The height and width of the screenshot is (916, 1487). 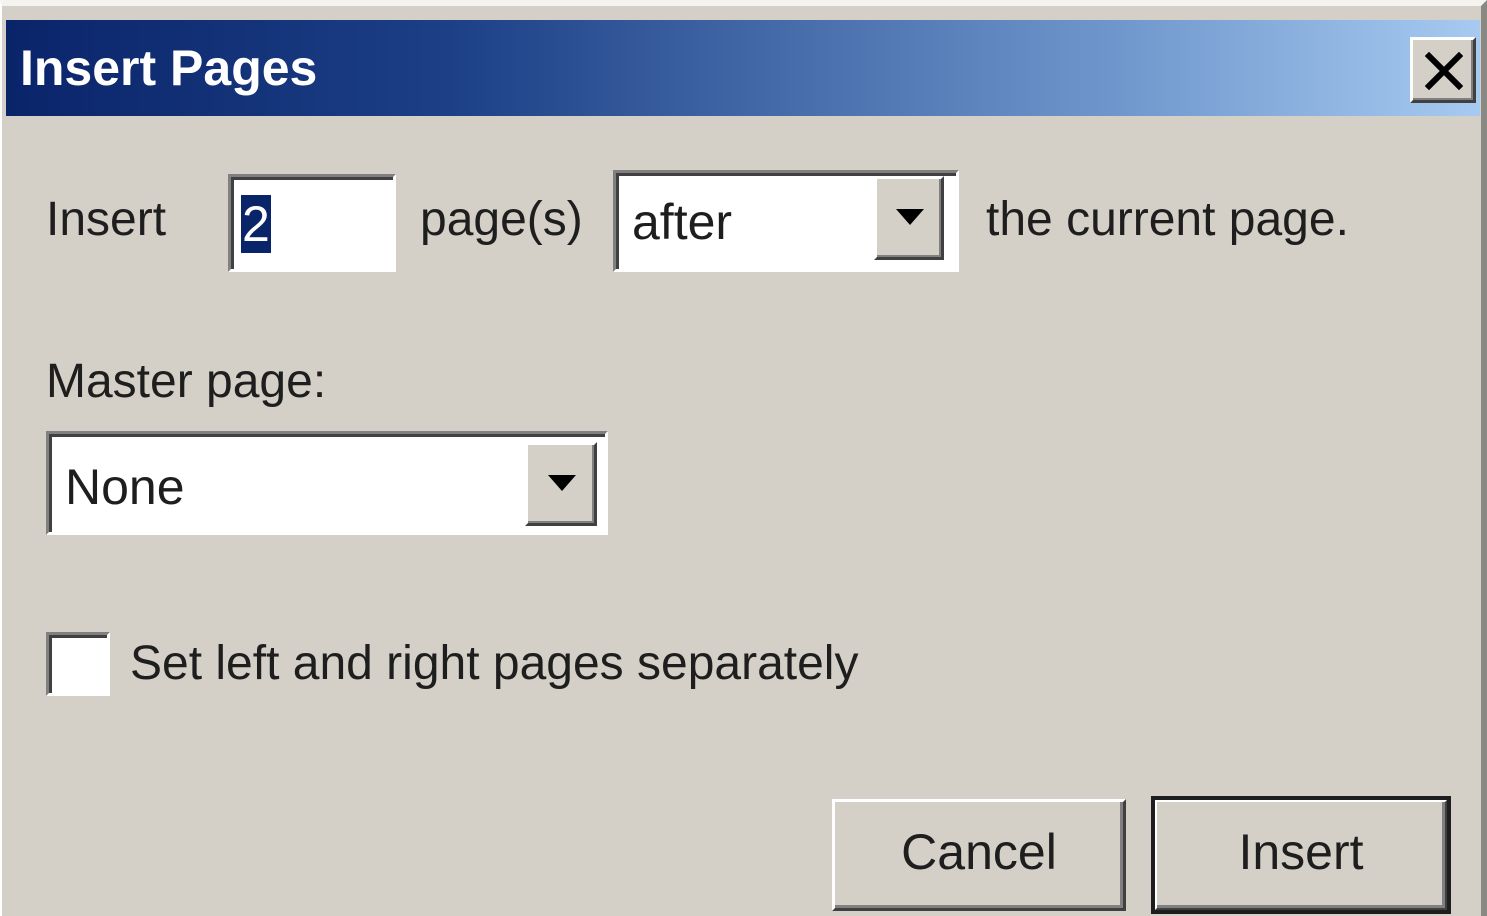 I want to click on master-page-select: None, so click(x=327, y=483).